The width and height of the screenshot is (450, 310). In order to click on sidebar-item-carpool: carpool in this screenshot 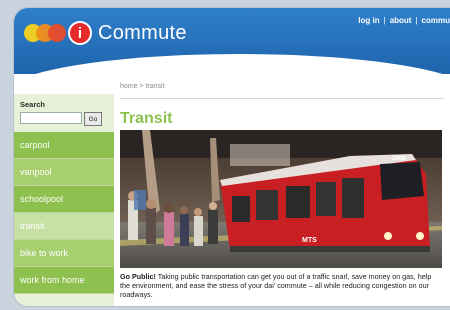, I will do `click(64, 145)`.